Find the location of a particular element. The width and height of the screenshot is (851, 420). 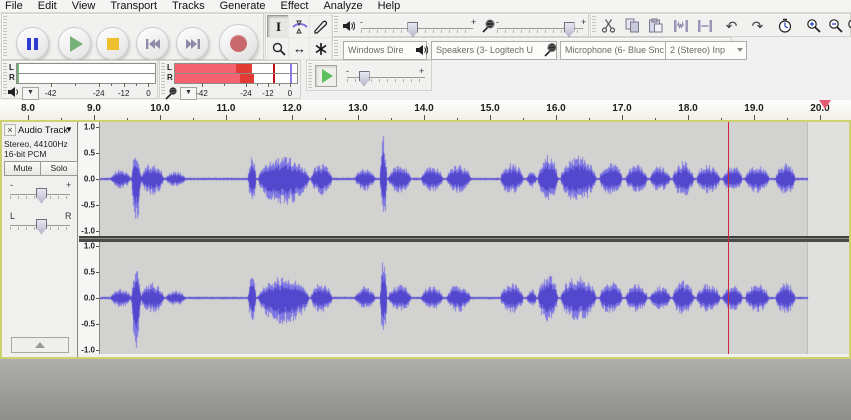

fit-project-button is located at coordinates (847, 25).